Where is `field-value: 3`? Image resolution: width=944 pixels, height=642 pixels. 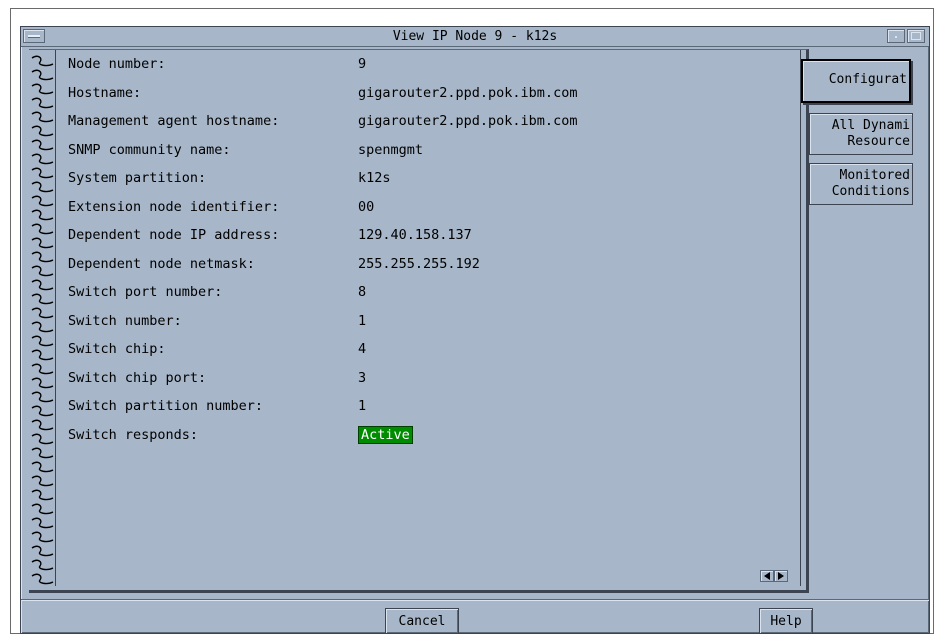 field-value: 3 is located at coordinates (362, 377).